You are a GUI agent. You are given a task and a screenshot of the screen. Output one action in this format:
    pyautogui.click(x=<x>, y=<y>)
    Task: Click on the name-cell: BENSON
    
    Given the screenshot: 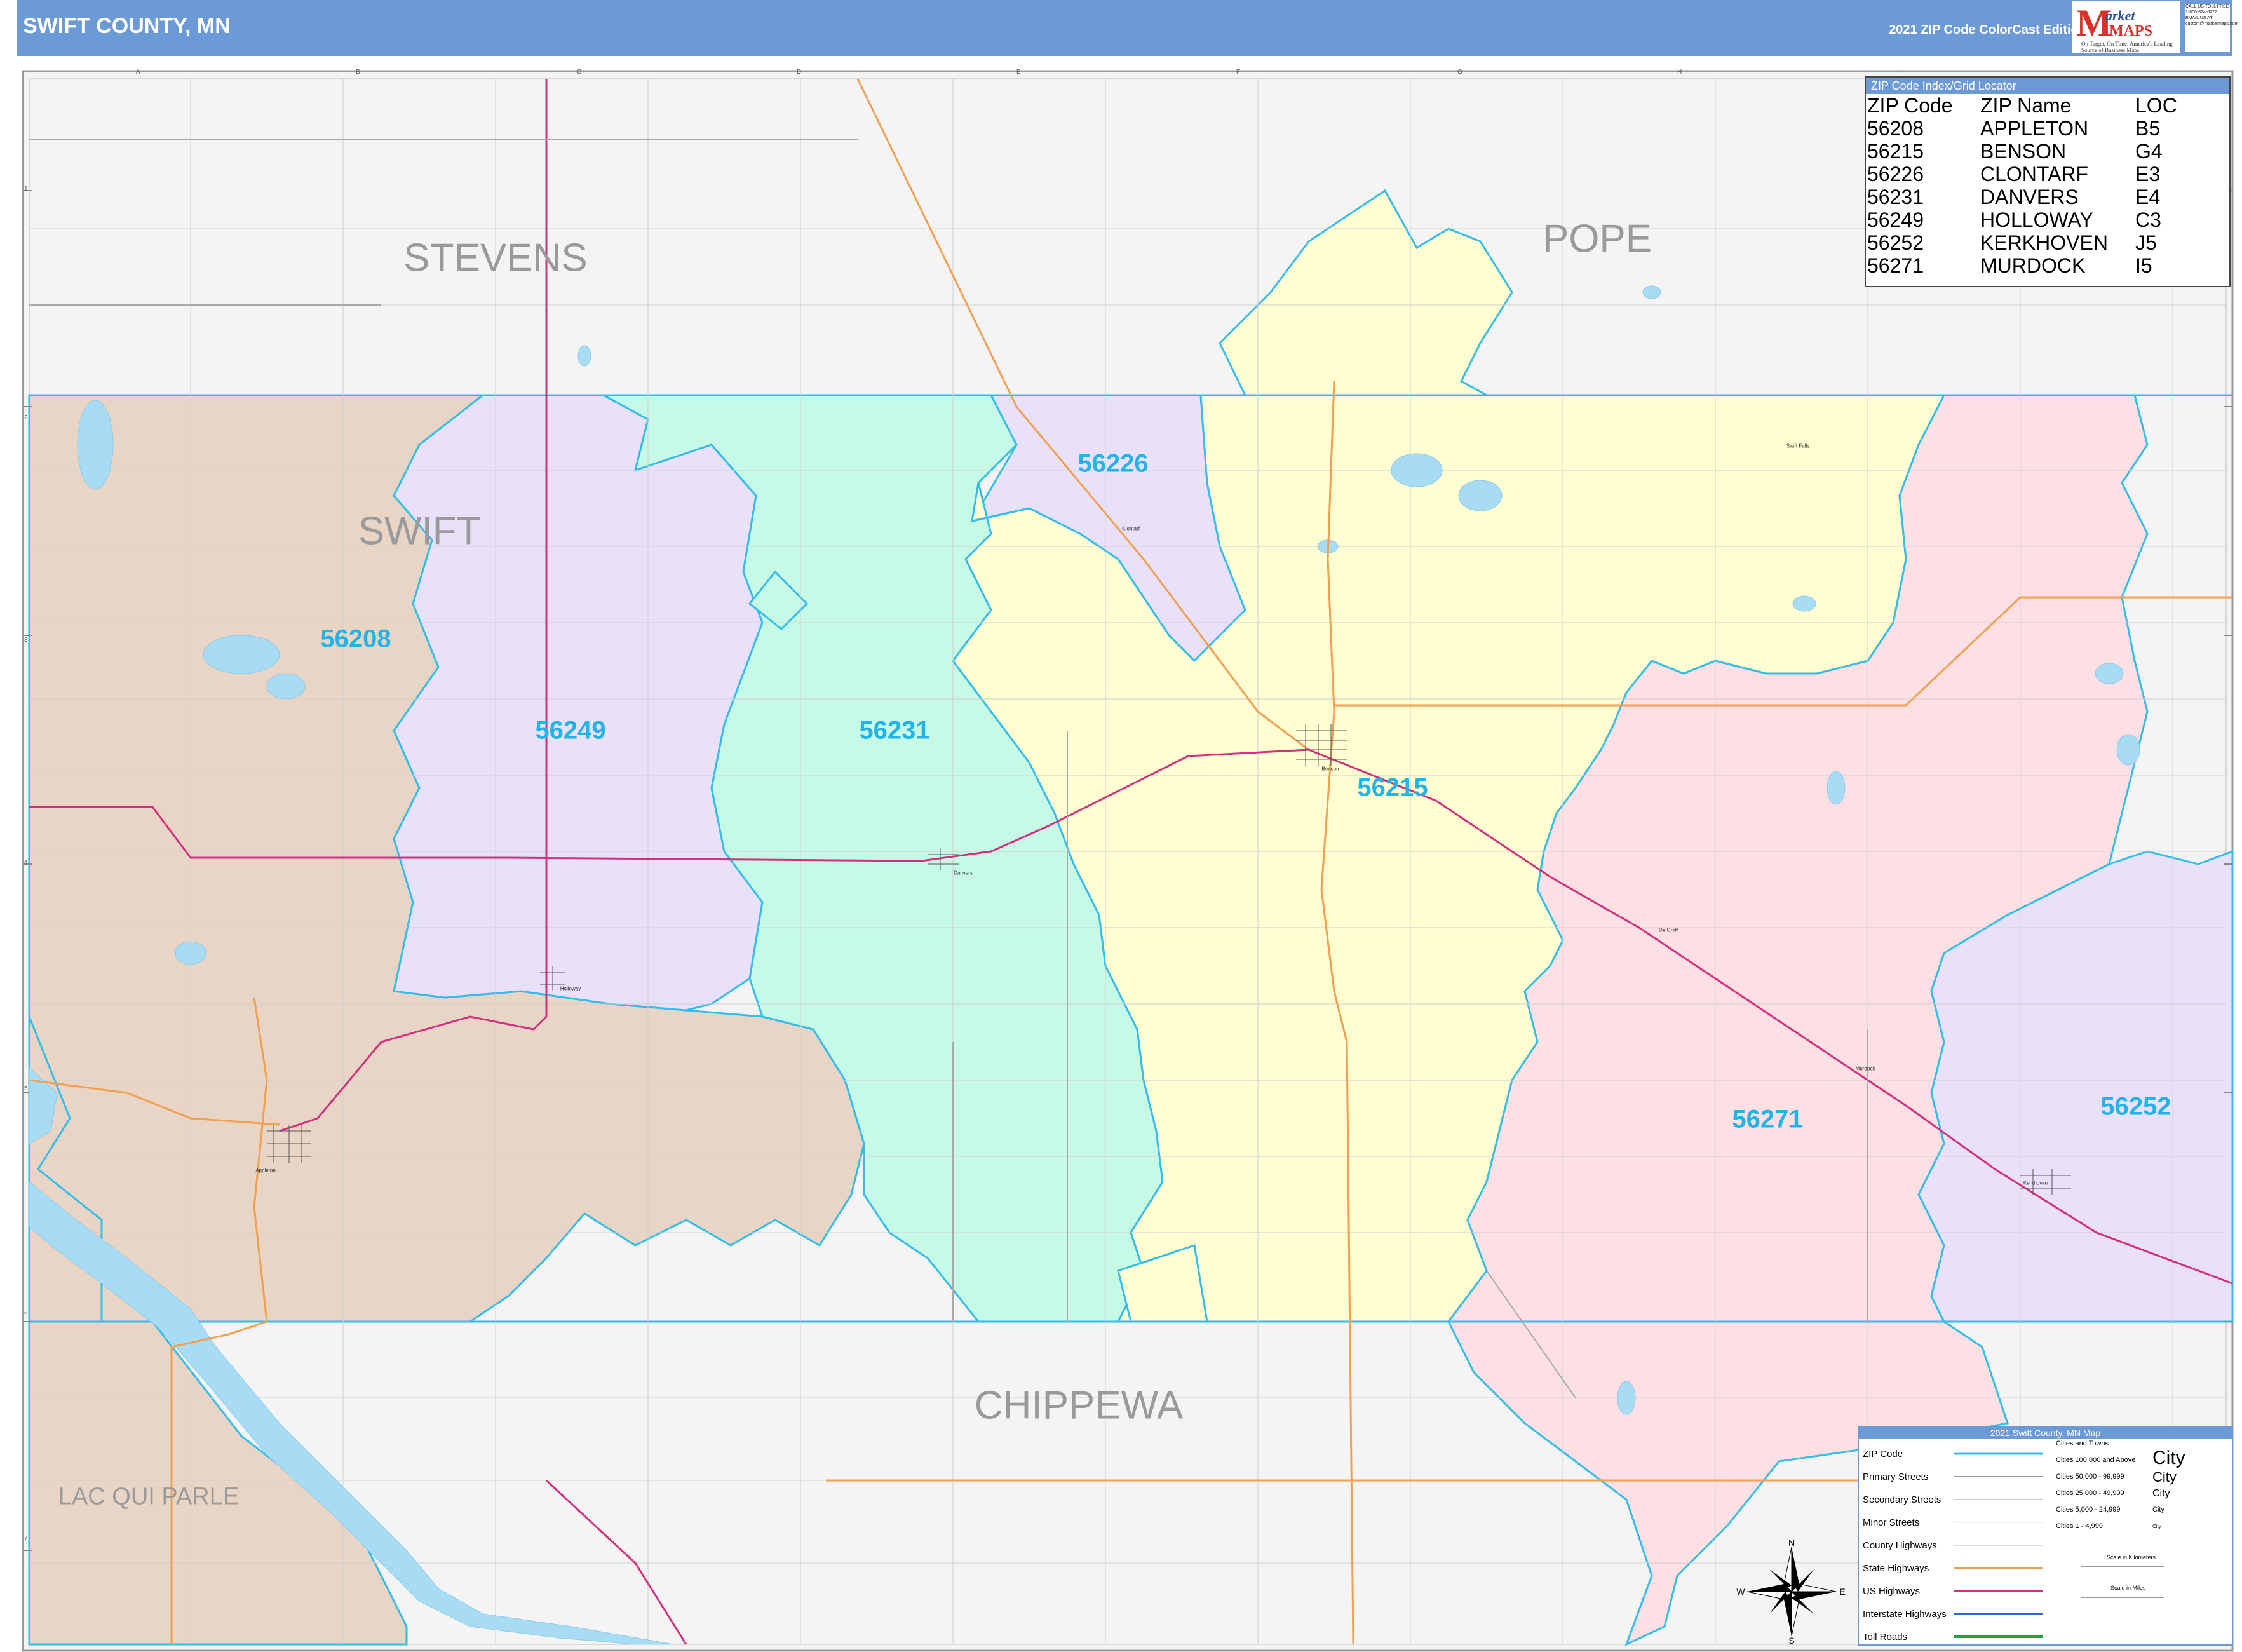 What is the action you would take?
    pyautogui.click(x=2023, y=151)
    